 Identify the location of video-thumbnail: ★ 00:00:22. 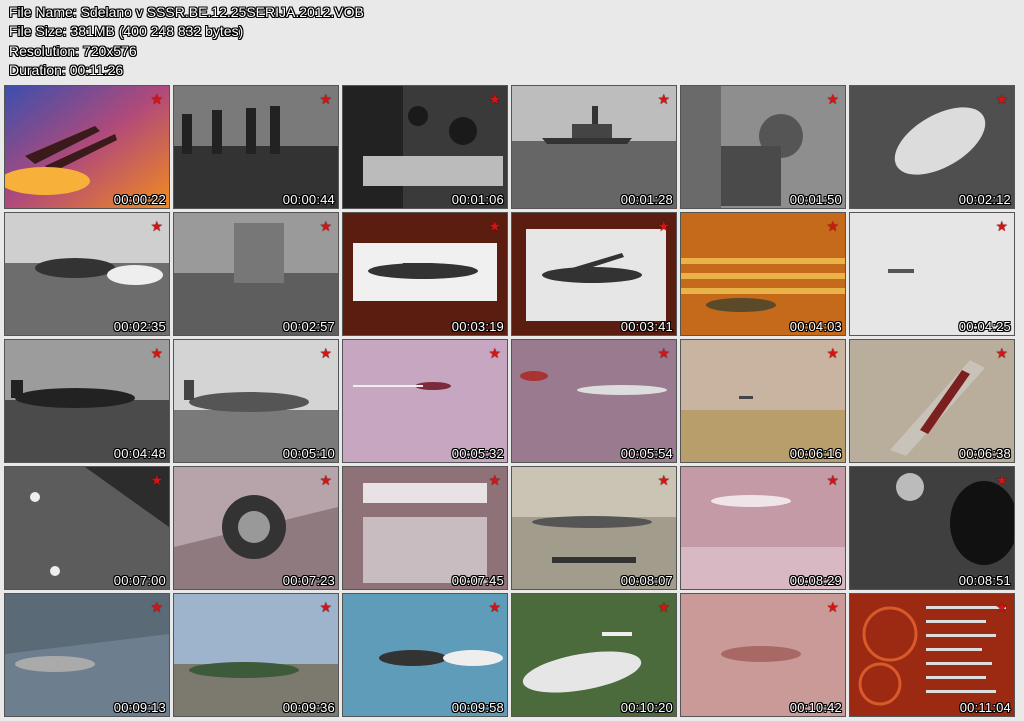
(87, 147).